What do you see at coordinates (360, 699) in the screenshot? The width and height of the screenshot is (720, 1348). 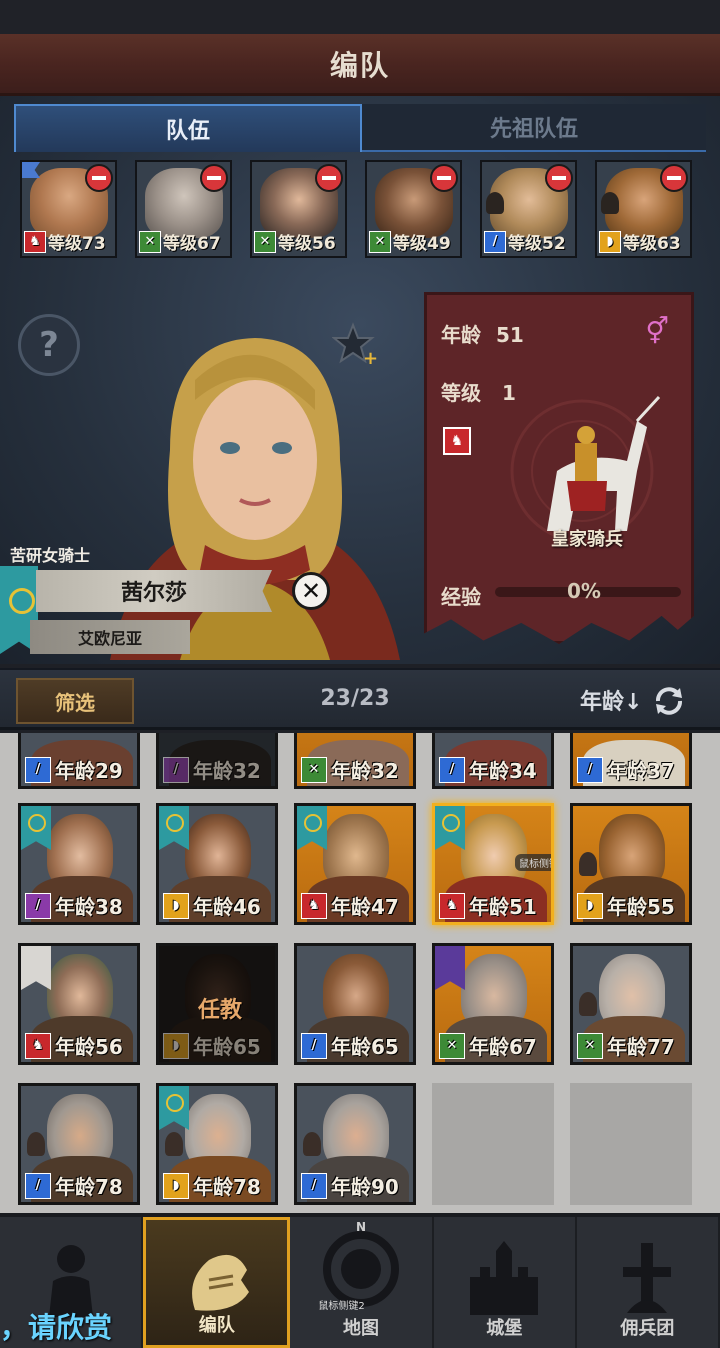 I see `filter-bar: 筛选 23/23 年龄↓` at bounding box center [360, 699].